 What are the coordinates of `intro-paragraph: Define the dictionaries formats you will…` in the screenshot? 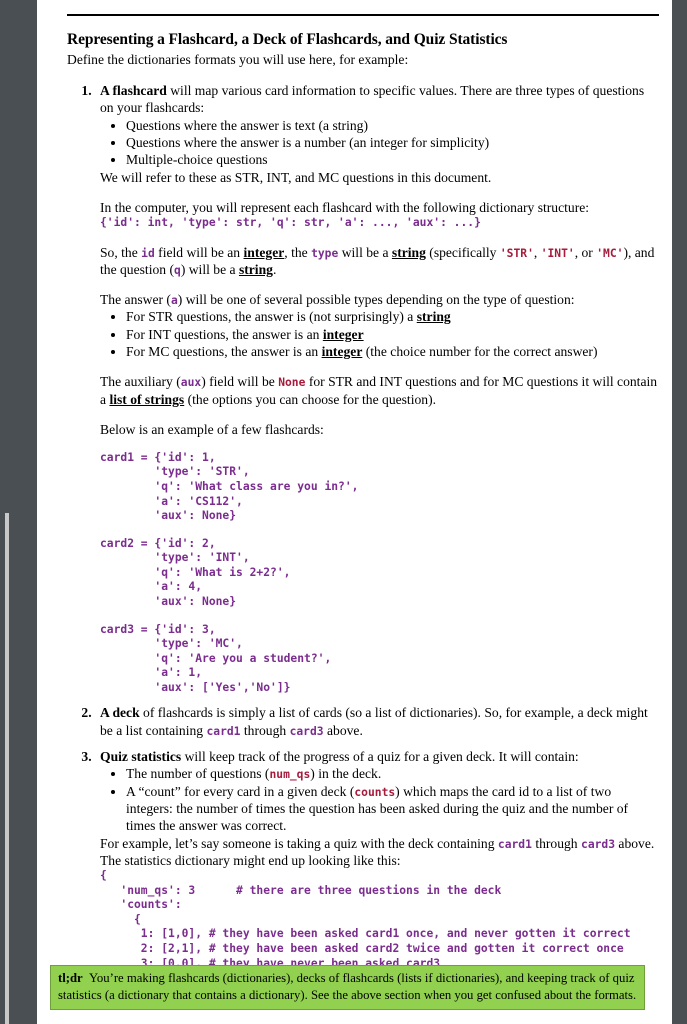 It's located at (238, 59).